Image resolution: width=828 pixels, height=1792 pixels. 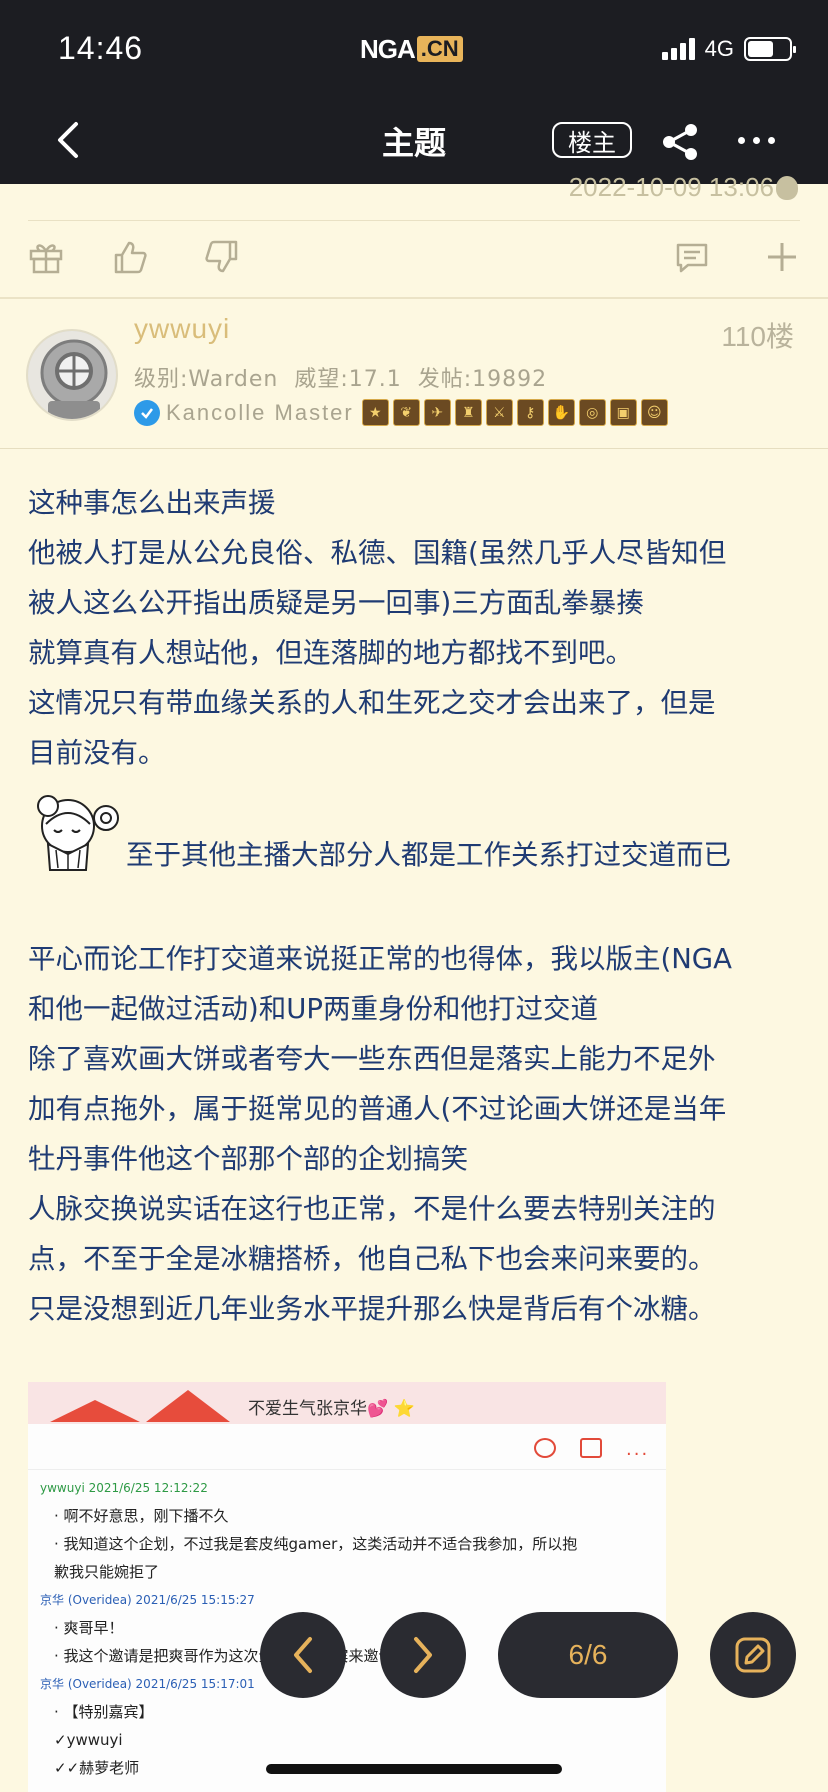 What do you see at coordinates (141, 1516) in the screenshot?
I see `chat-message: · 啊不好意思，刚下播不久` at bounding box center [141, 1516].